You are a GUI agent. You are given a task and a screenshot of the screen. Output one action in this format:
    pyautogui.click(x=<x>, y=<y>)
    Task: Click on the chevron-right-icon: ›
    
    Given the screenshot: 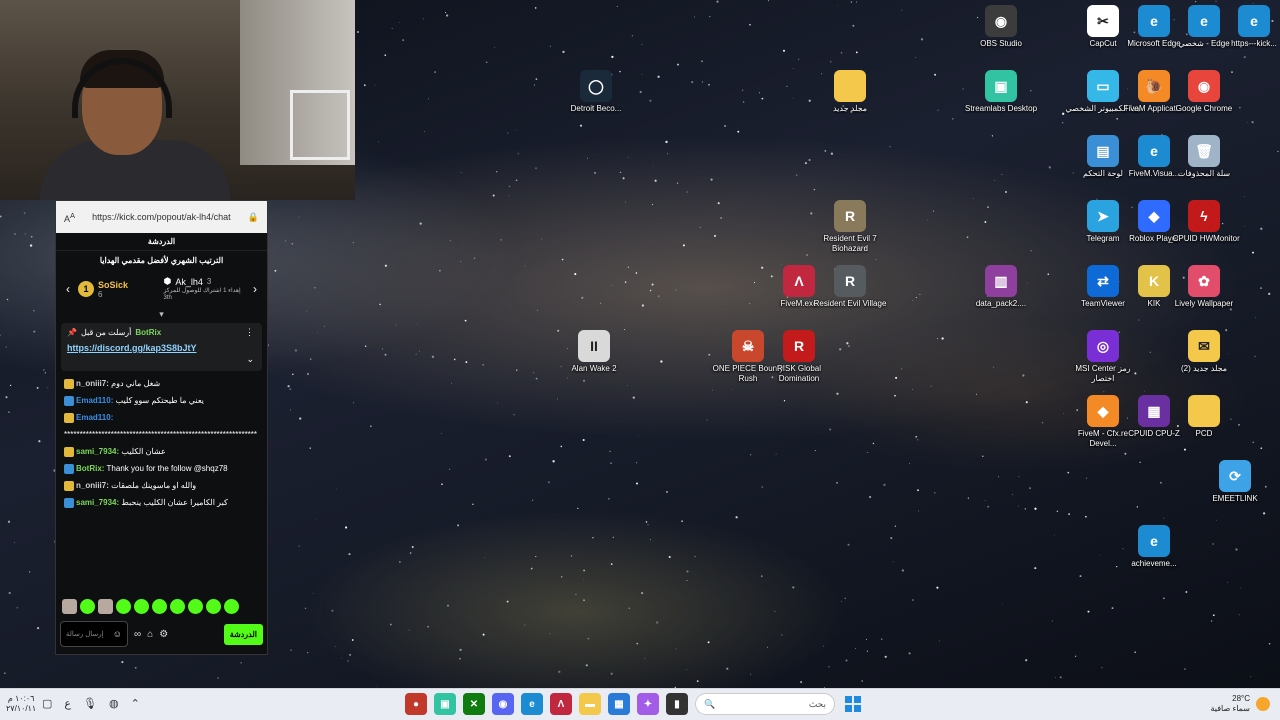 What is the action you would take?
    pyautogui.click(x=255, y=289)
    